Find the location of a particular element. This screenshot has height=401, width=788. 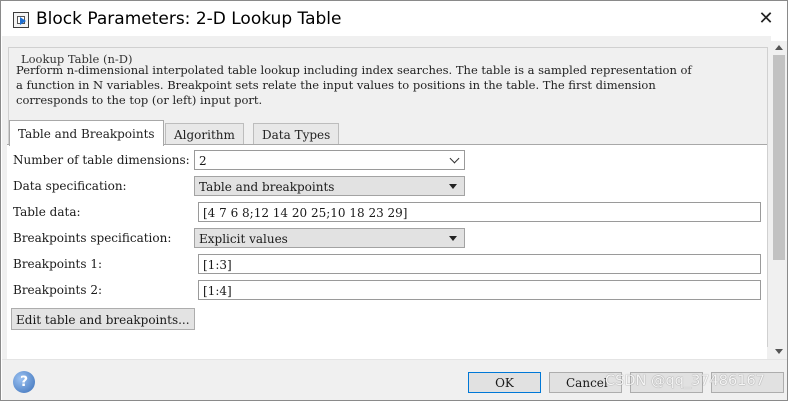

table-data-field: [4 7 6 8;12 14 20 25;10 18 23 29] is located at coordinates (479, 212).